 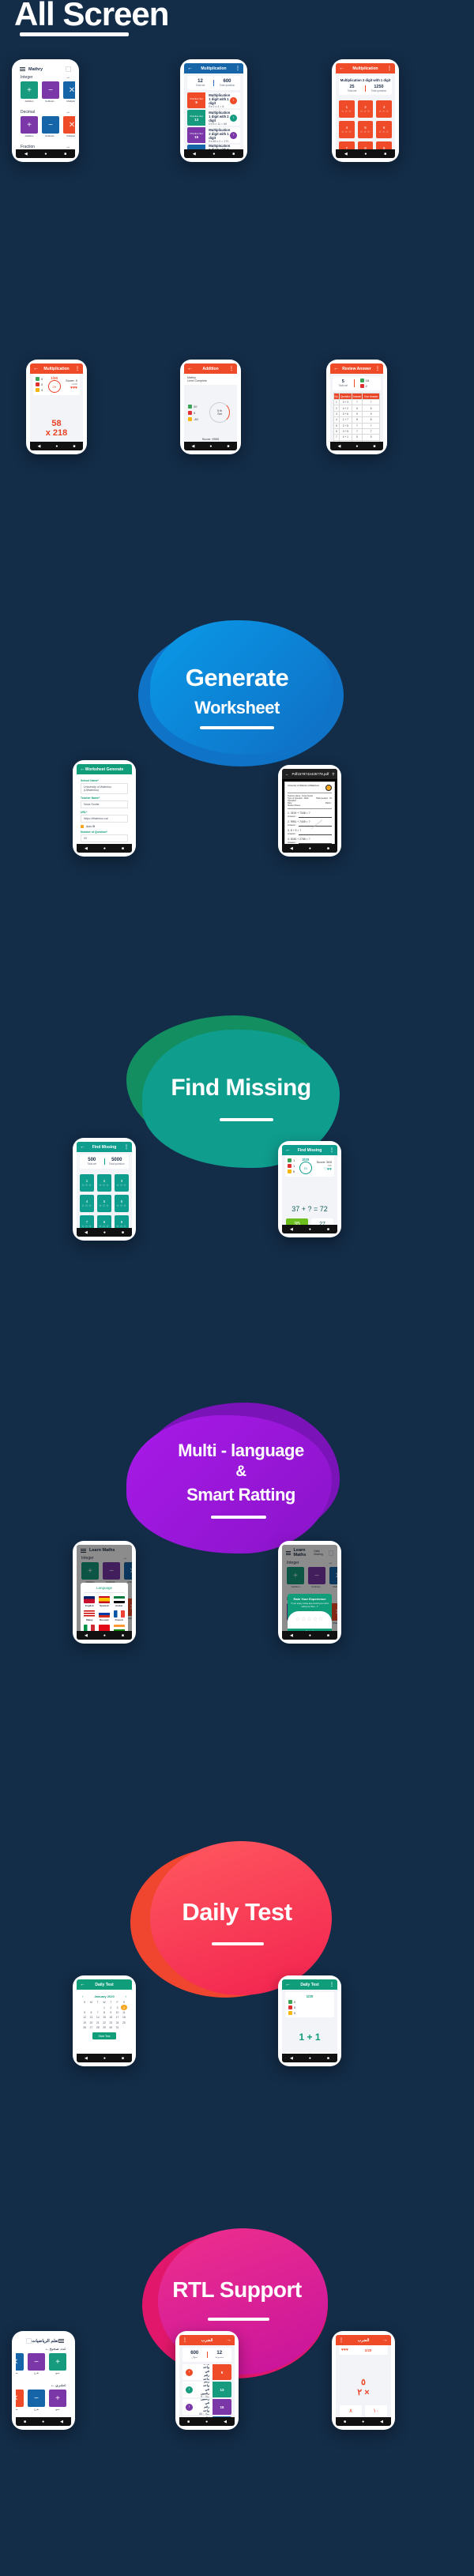 I want to click on calendar-day, so click(x=124, y=2027).